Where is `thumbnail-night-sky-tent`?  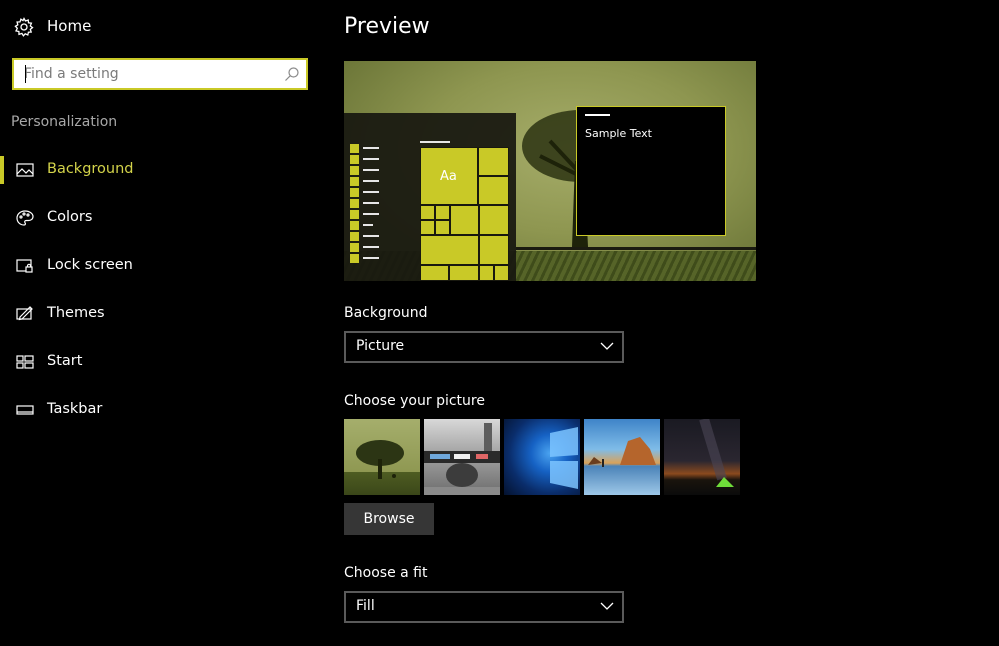
thumbnail-night-sky-tent is located at coordinates (702, 457).